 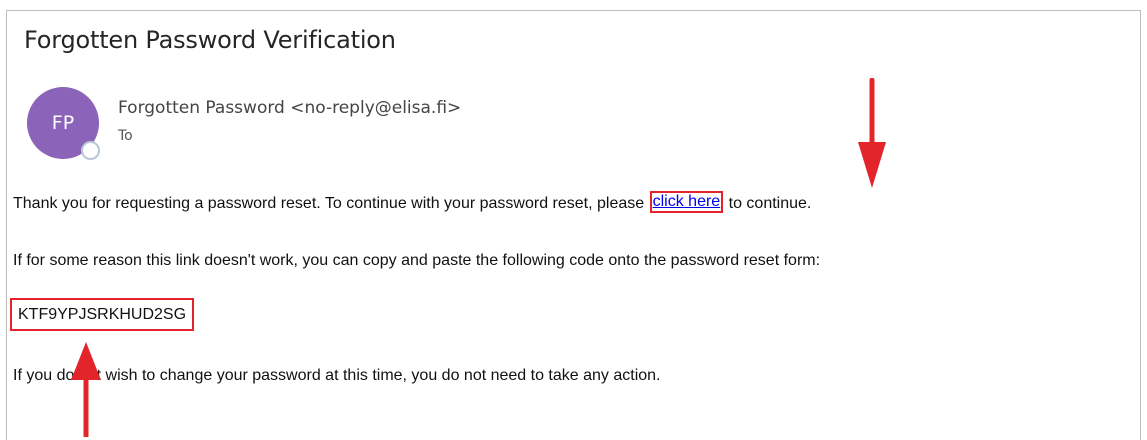 What do you see at coordinates (86, 389) in the screenshot?
I see `arrow-up-icon` at bounding box center [86, 389].